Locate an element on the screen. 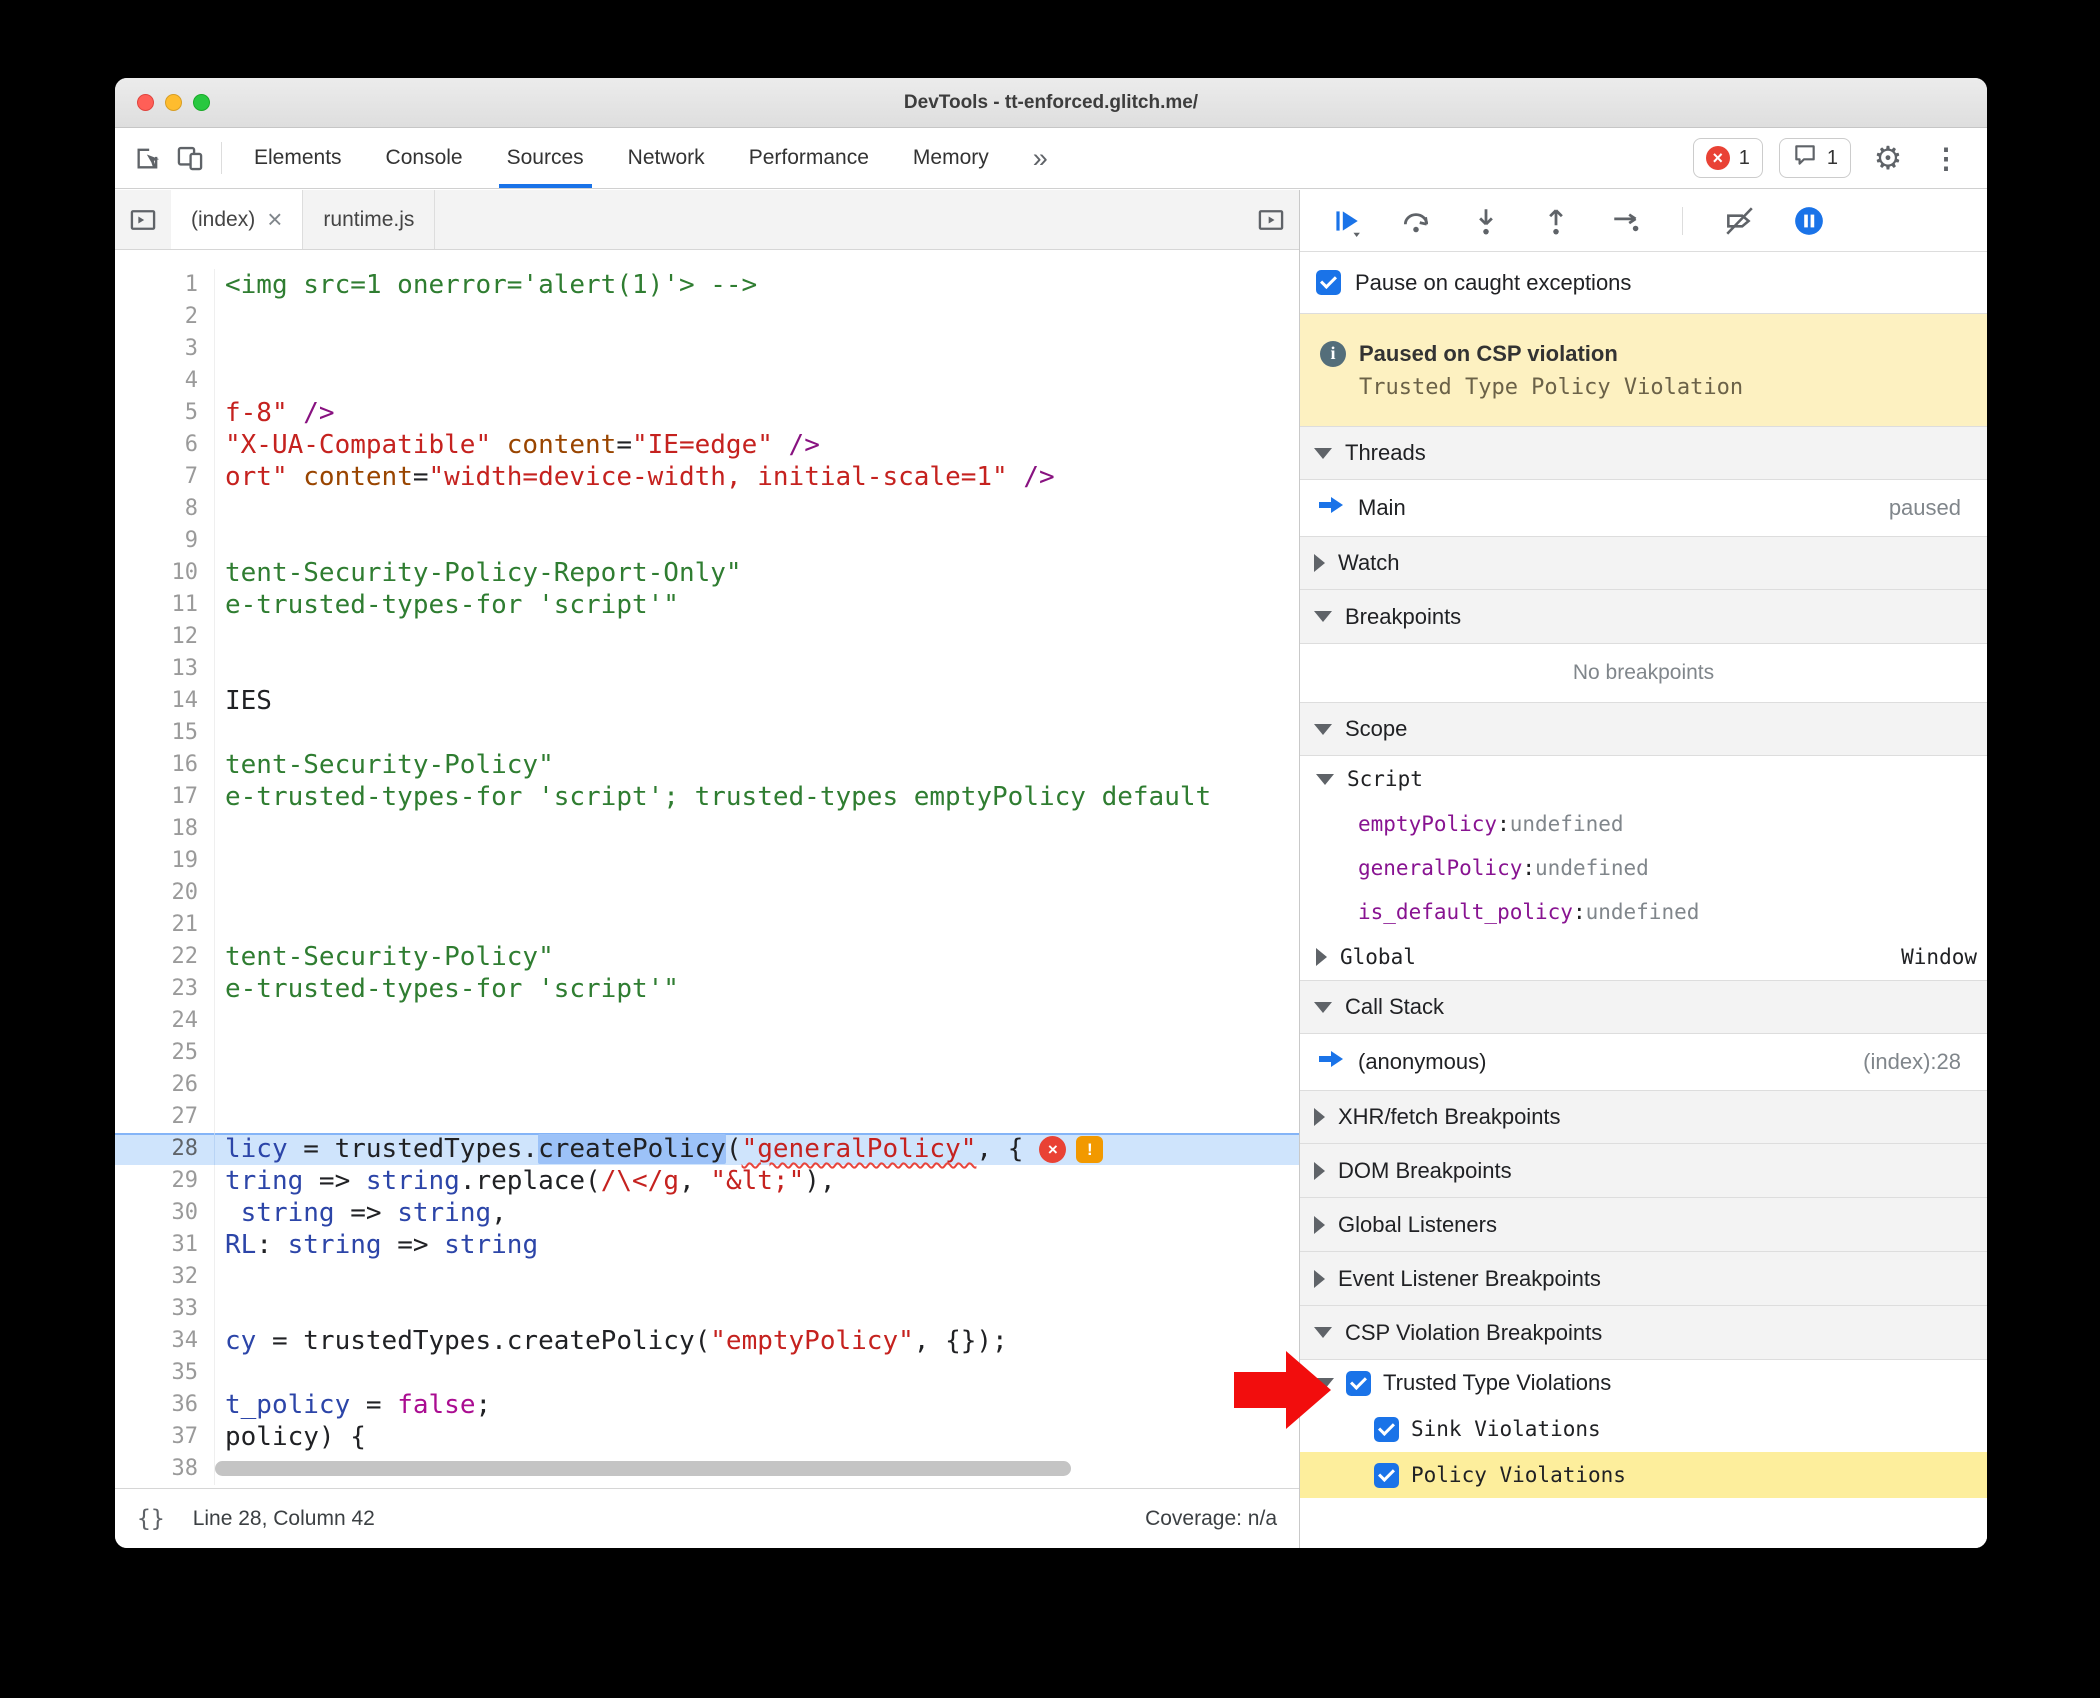 The image size is (2100, 1698). scope-variable-emptyPolicy: emptyPolicy: undefined is located at coordinates (1643, 824).